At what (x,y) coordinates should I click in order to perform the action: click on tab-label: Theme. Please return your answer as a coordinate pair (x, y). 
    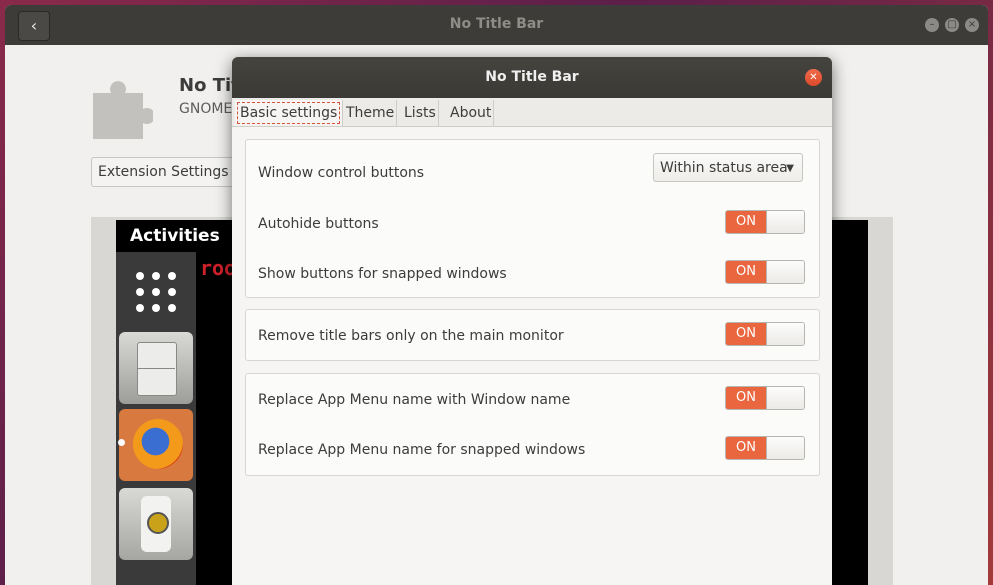
    Looking at the image, I should click on (370, 113).